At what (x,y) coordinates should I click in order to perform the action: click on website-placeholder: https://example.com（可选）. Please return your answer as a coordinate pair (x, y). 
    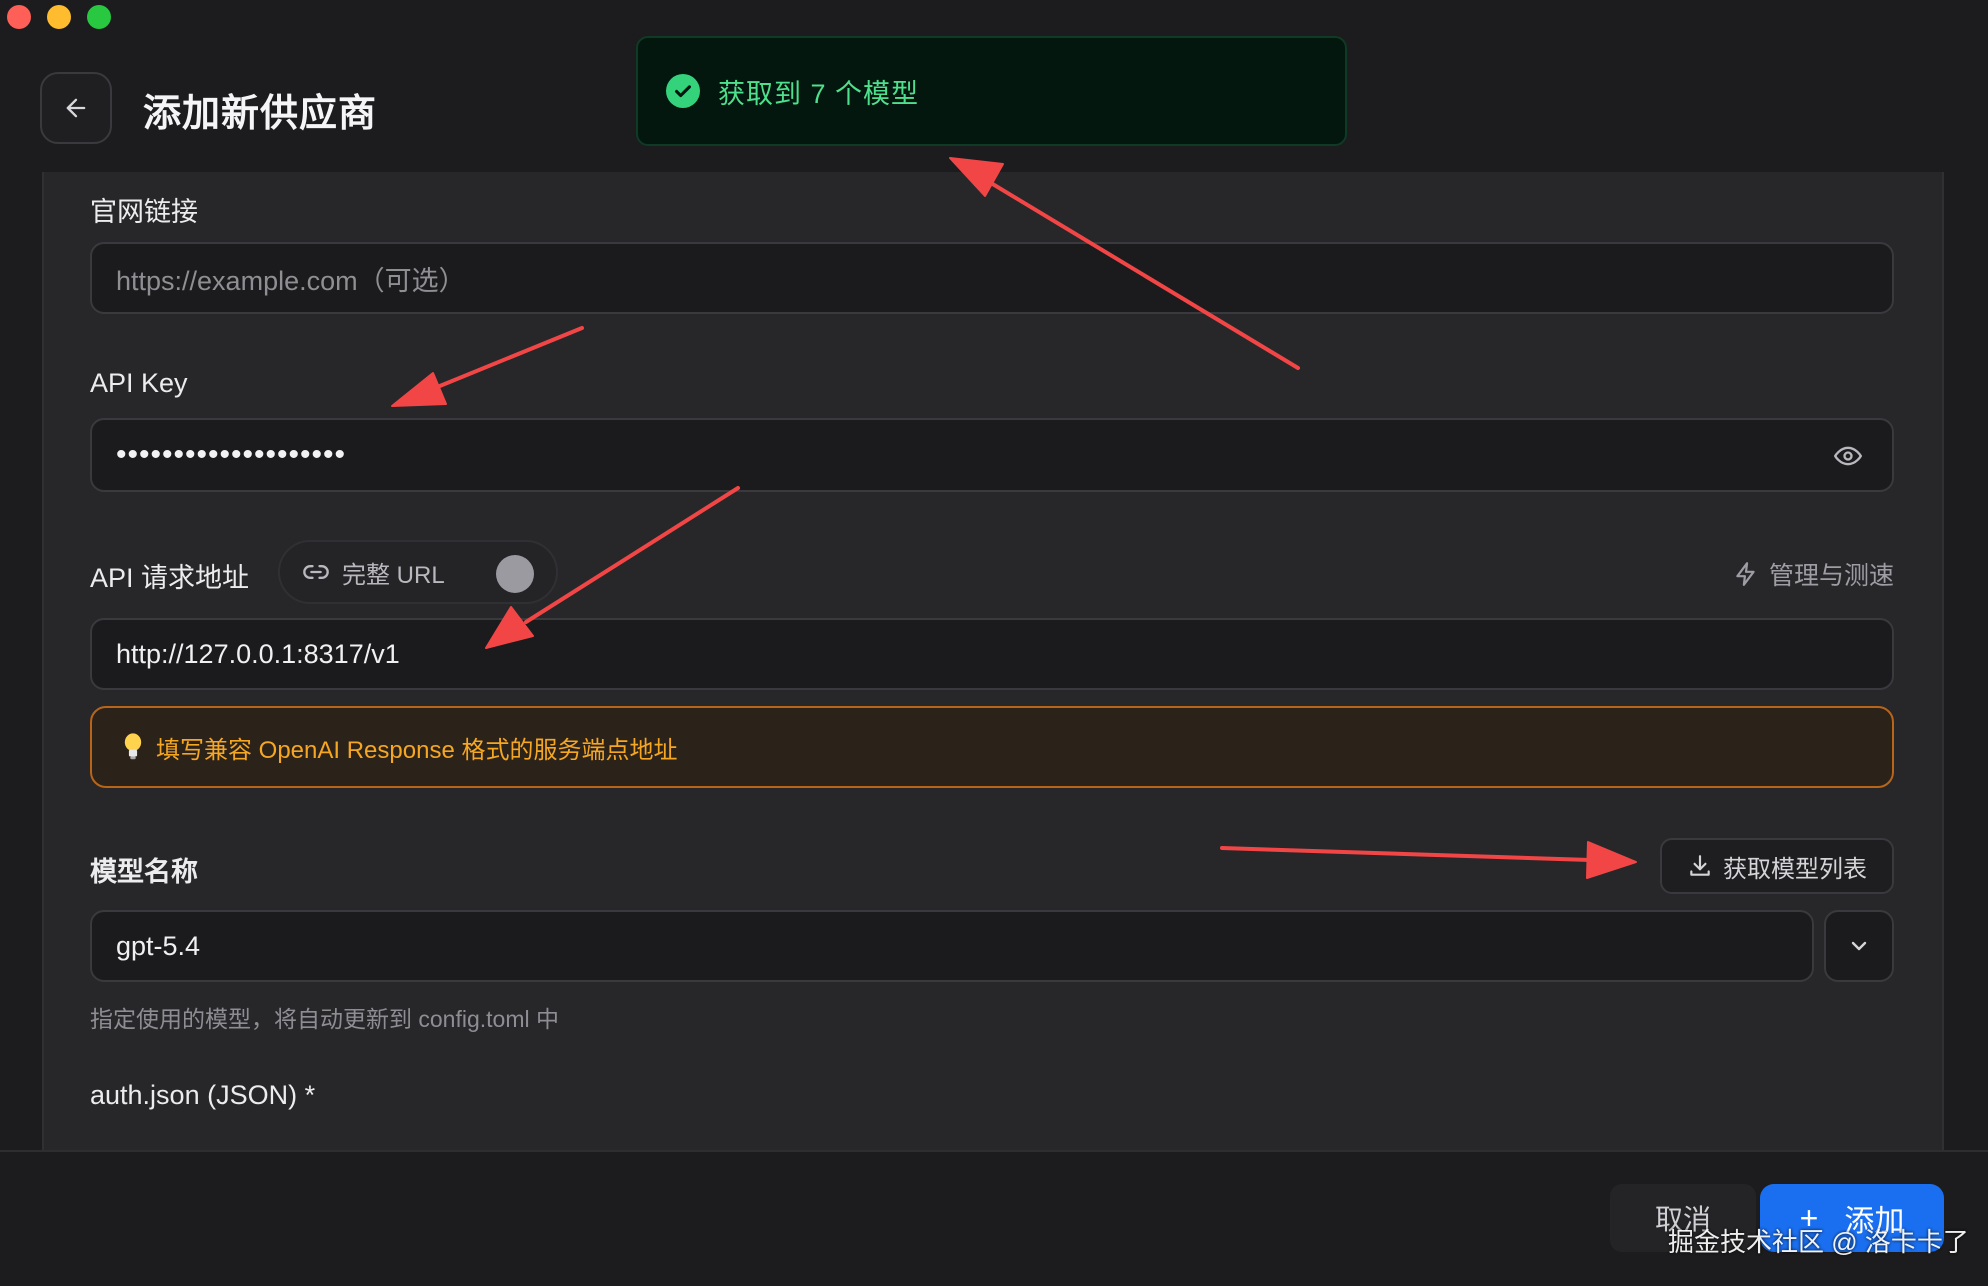
    Looking at the image, I should click on (291, 280).